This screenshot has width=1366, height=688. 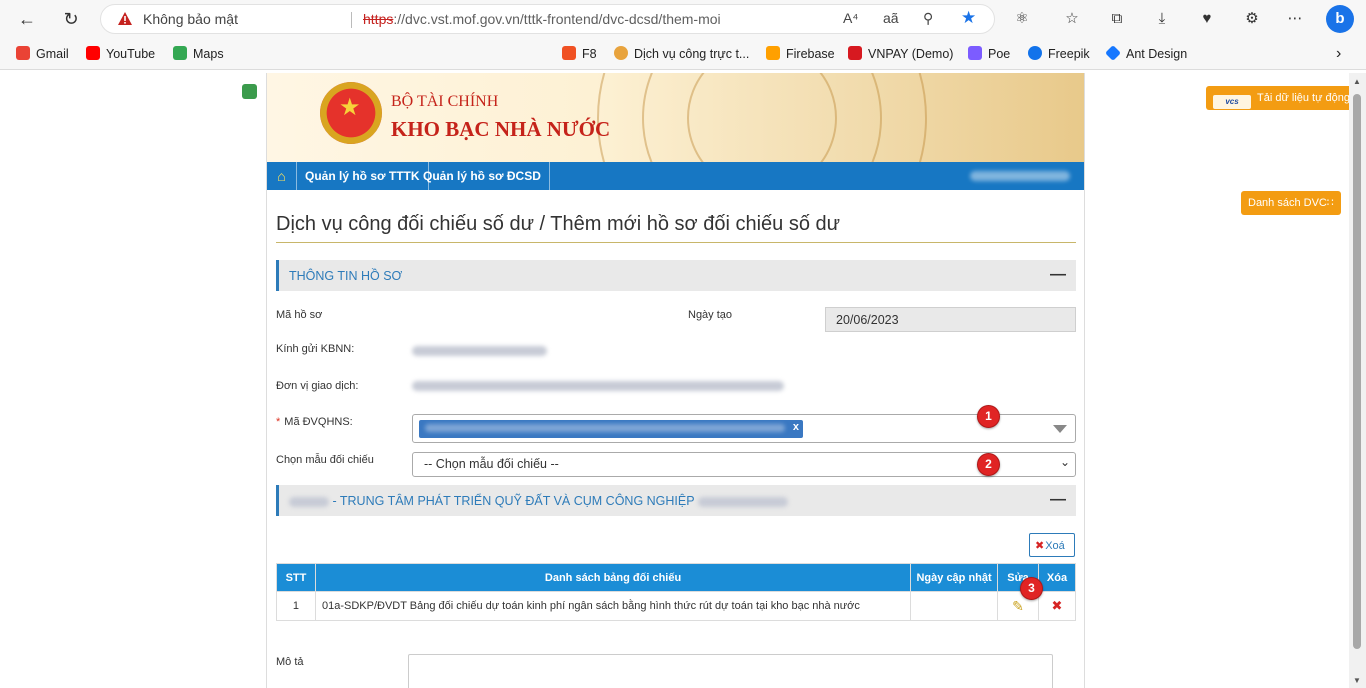 I want to click on pencil-edit-icon: ✎, so click(x=1018, y=606).